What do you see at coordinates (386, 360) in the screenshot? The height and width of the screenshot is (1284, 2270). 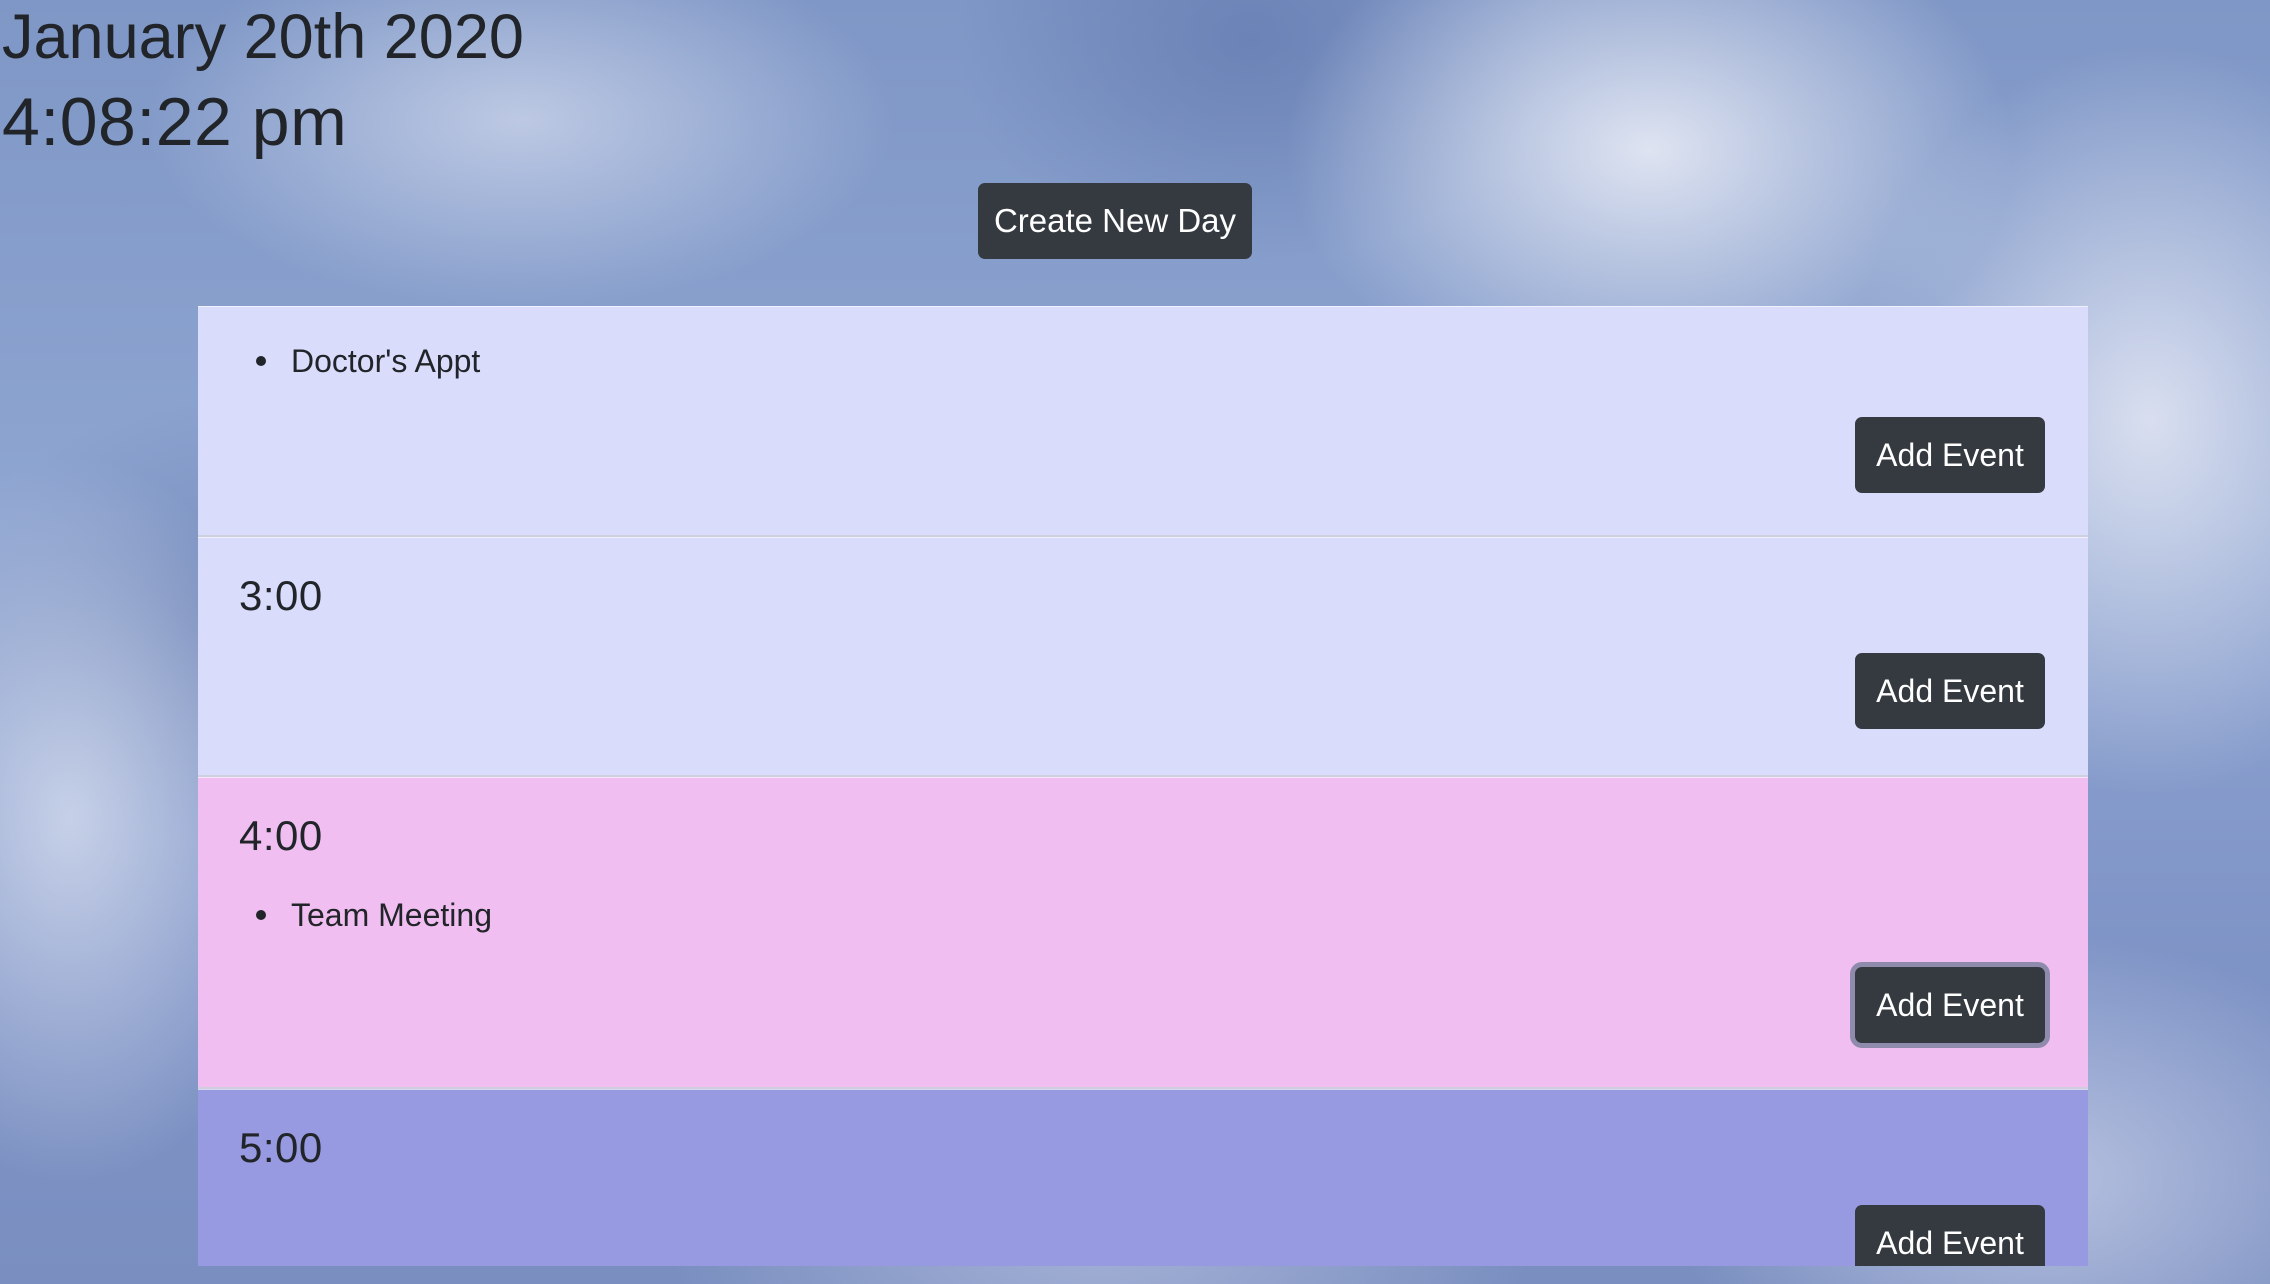 I see `event-text: Doctor's Appt` at bounding box center [386, 360].